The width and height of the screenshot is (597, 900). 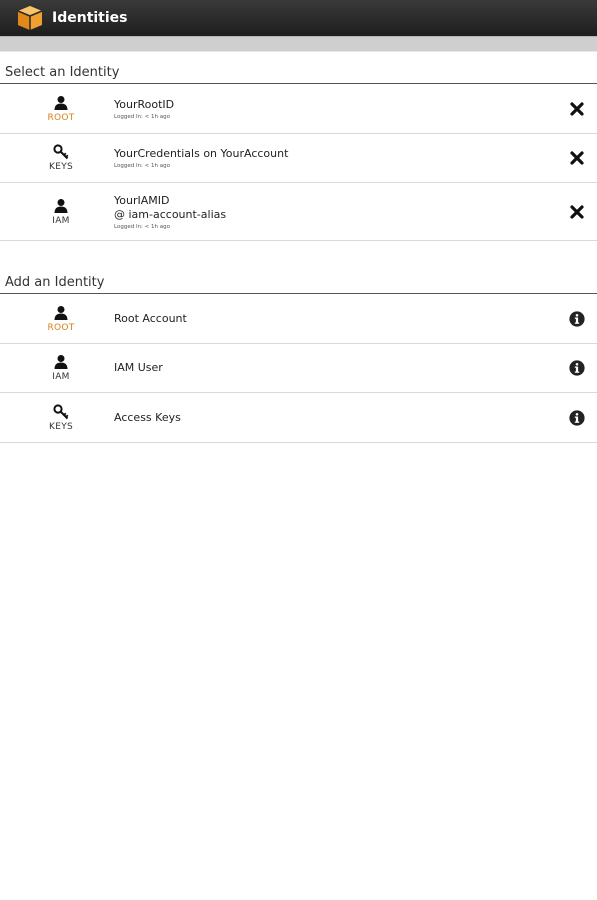 I want to click on add-option-label: IAM User, so click(x=138, y=367).